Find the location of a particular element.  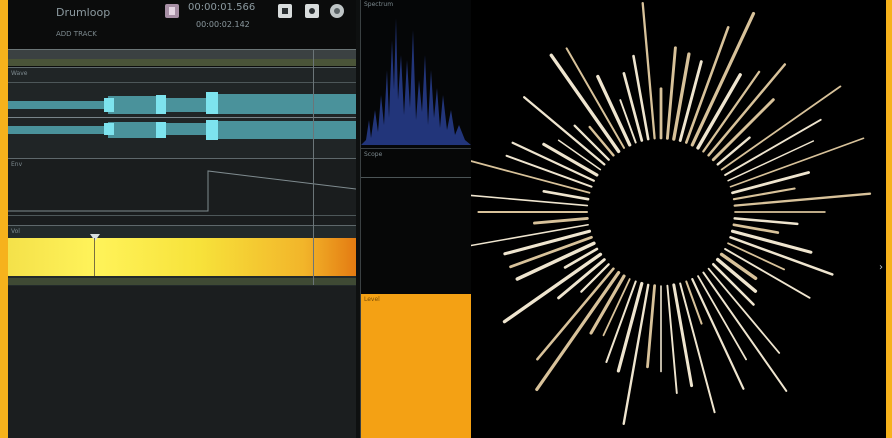

track-volume: Vol is located at coordinates (182, 255).